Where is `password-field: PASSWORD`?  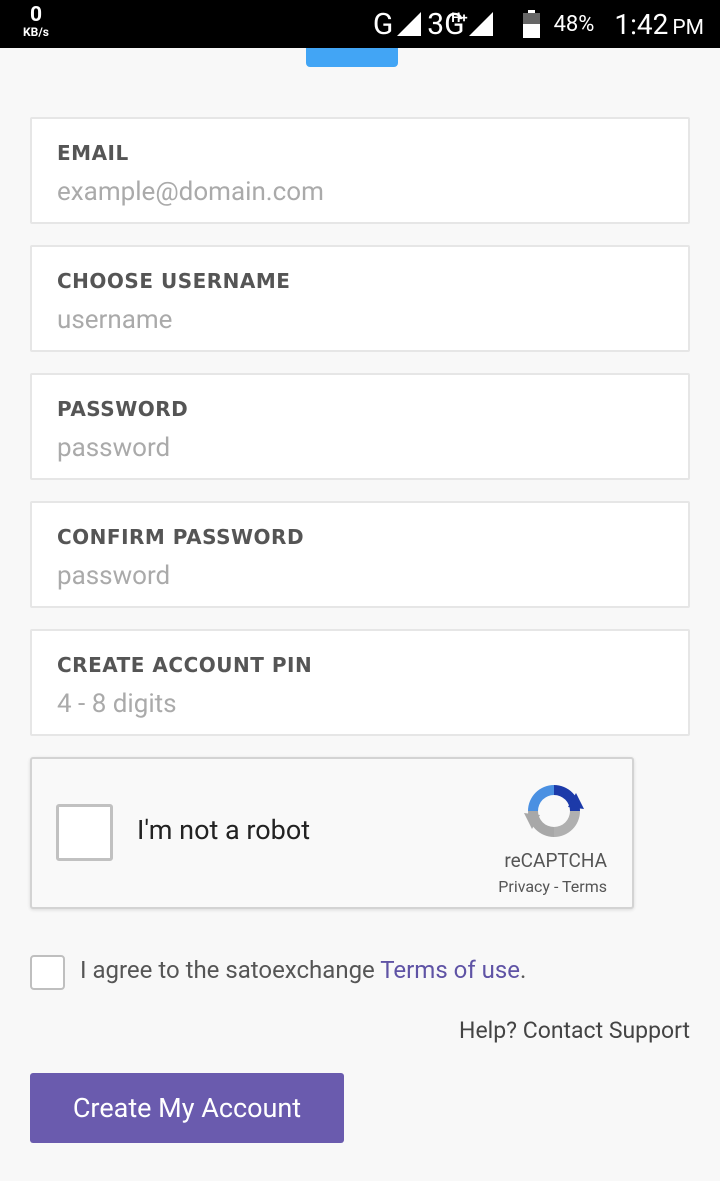
password-field: PASSWORD is located at coordinates (360, 426).